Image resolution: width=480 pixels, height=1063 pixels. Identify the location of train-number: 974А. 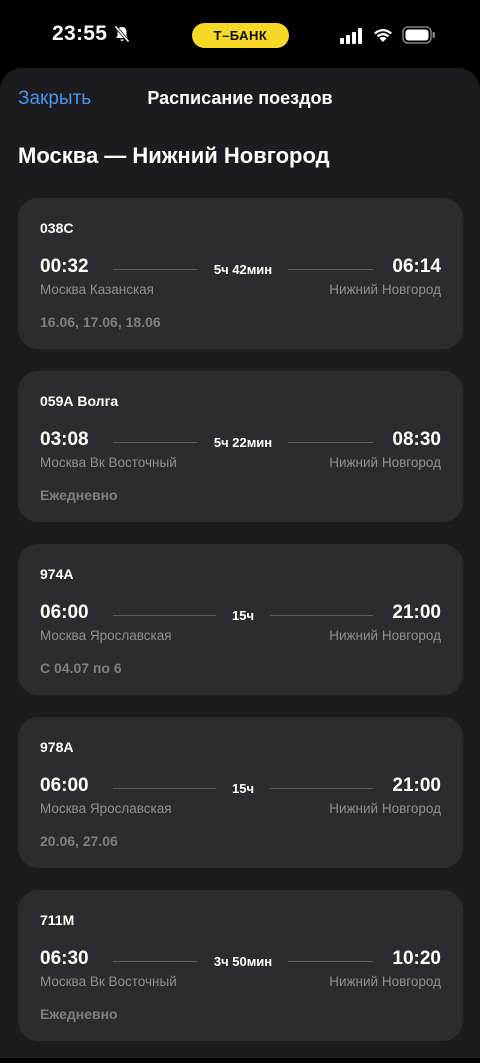
(57, 574).